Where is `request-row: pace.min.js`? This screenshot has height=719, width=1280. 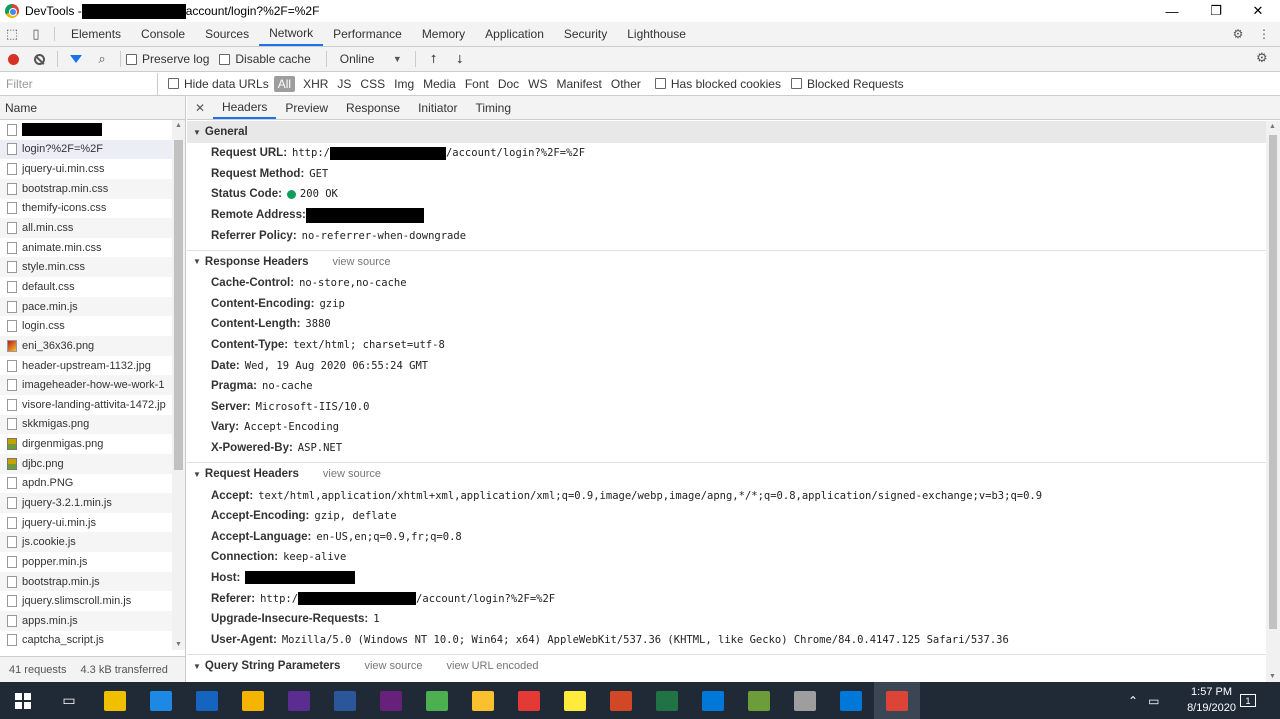 request-row: pace.min.js is located at coordinates (86, 306).